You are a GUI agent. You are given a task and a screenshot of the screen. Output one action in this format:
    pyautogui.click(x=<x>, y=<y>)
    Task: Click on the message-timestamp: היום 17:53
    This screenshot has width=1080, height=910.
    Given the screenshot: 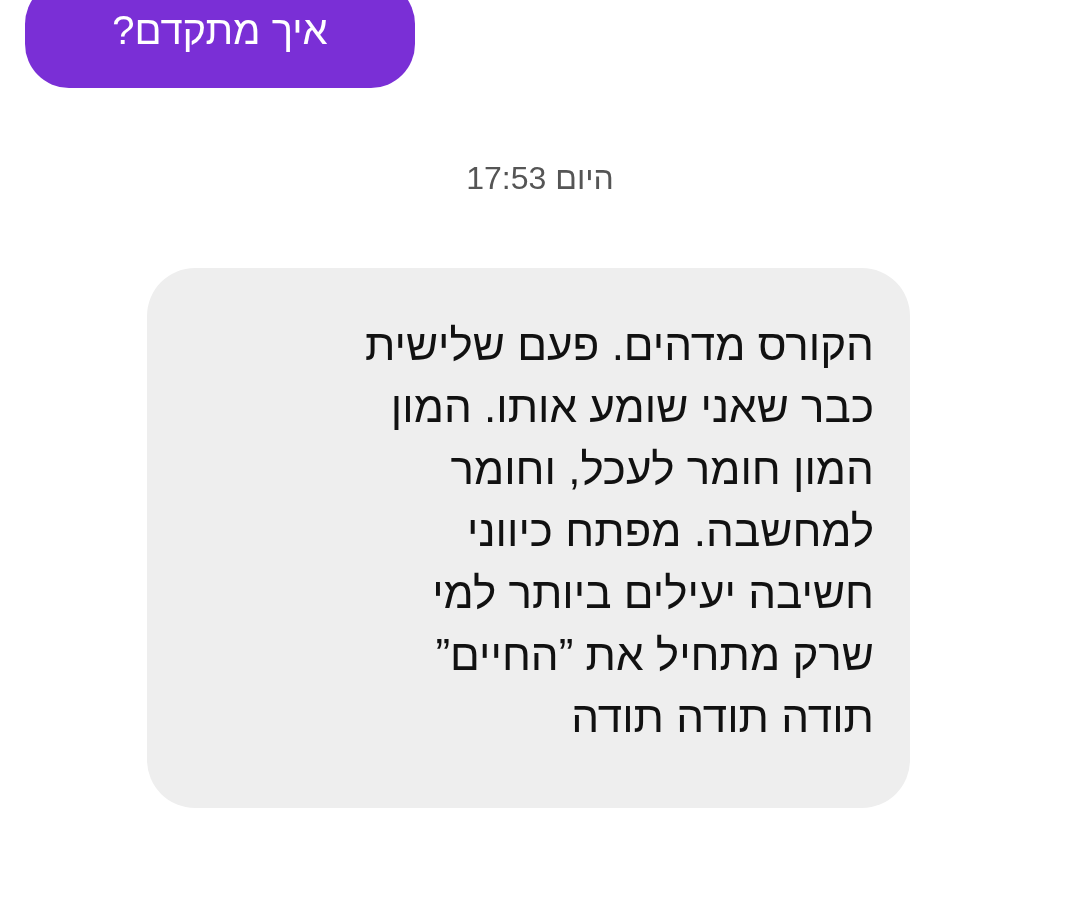 What is the action you would take?
    pyautogui.click(x=540, y=178)
    